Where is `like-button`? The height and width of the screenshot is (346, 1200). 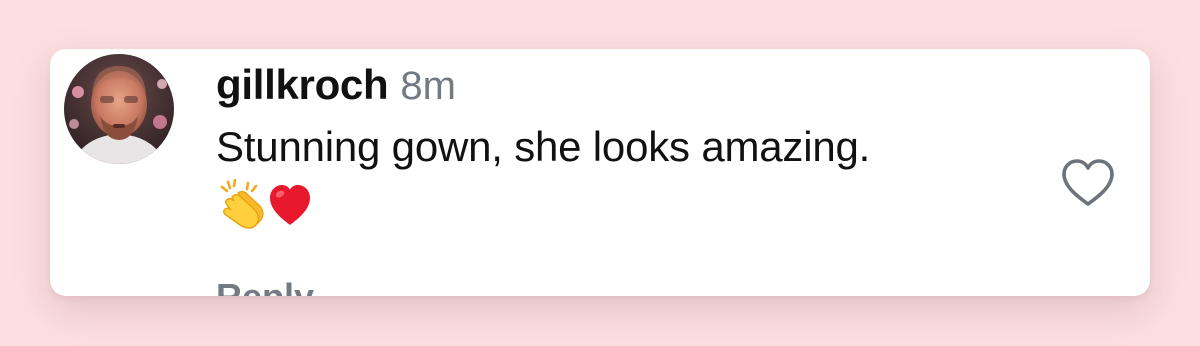 like-button is located at coordinates (1088, 183).